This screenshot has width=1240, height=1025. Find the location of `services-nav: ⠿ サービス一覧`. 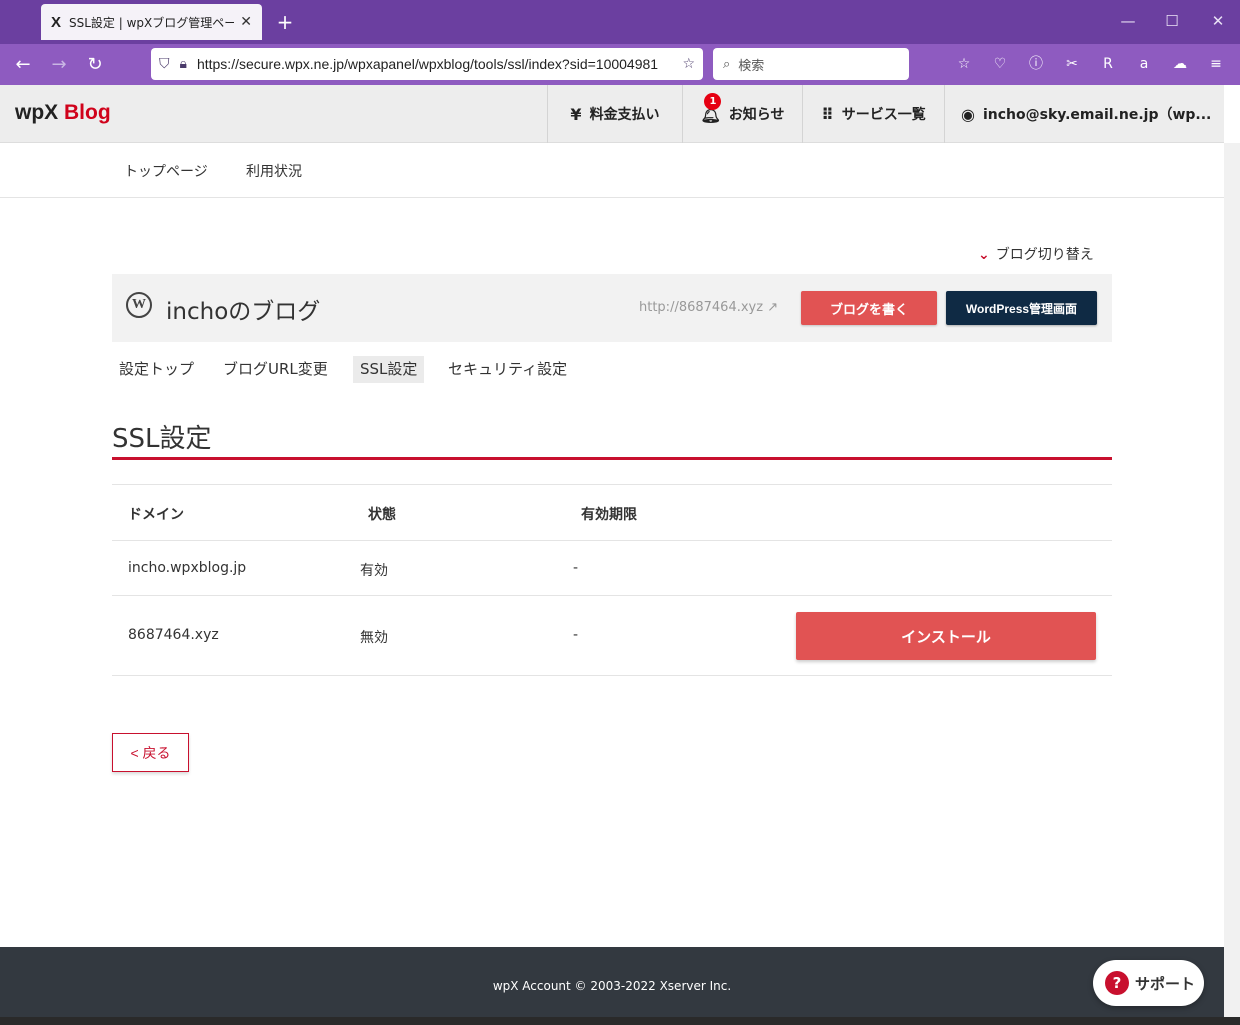

services-nav: ⠿ サービス一覧 is located at coordinates (873, 114).